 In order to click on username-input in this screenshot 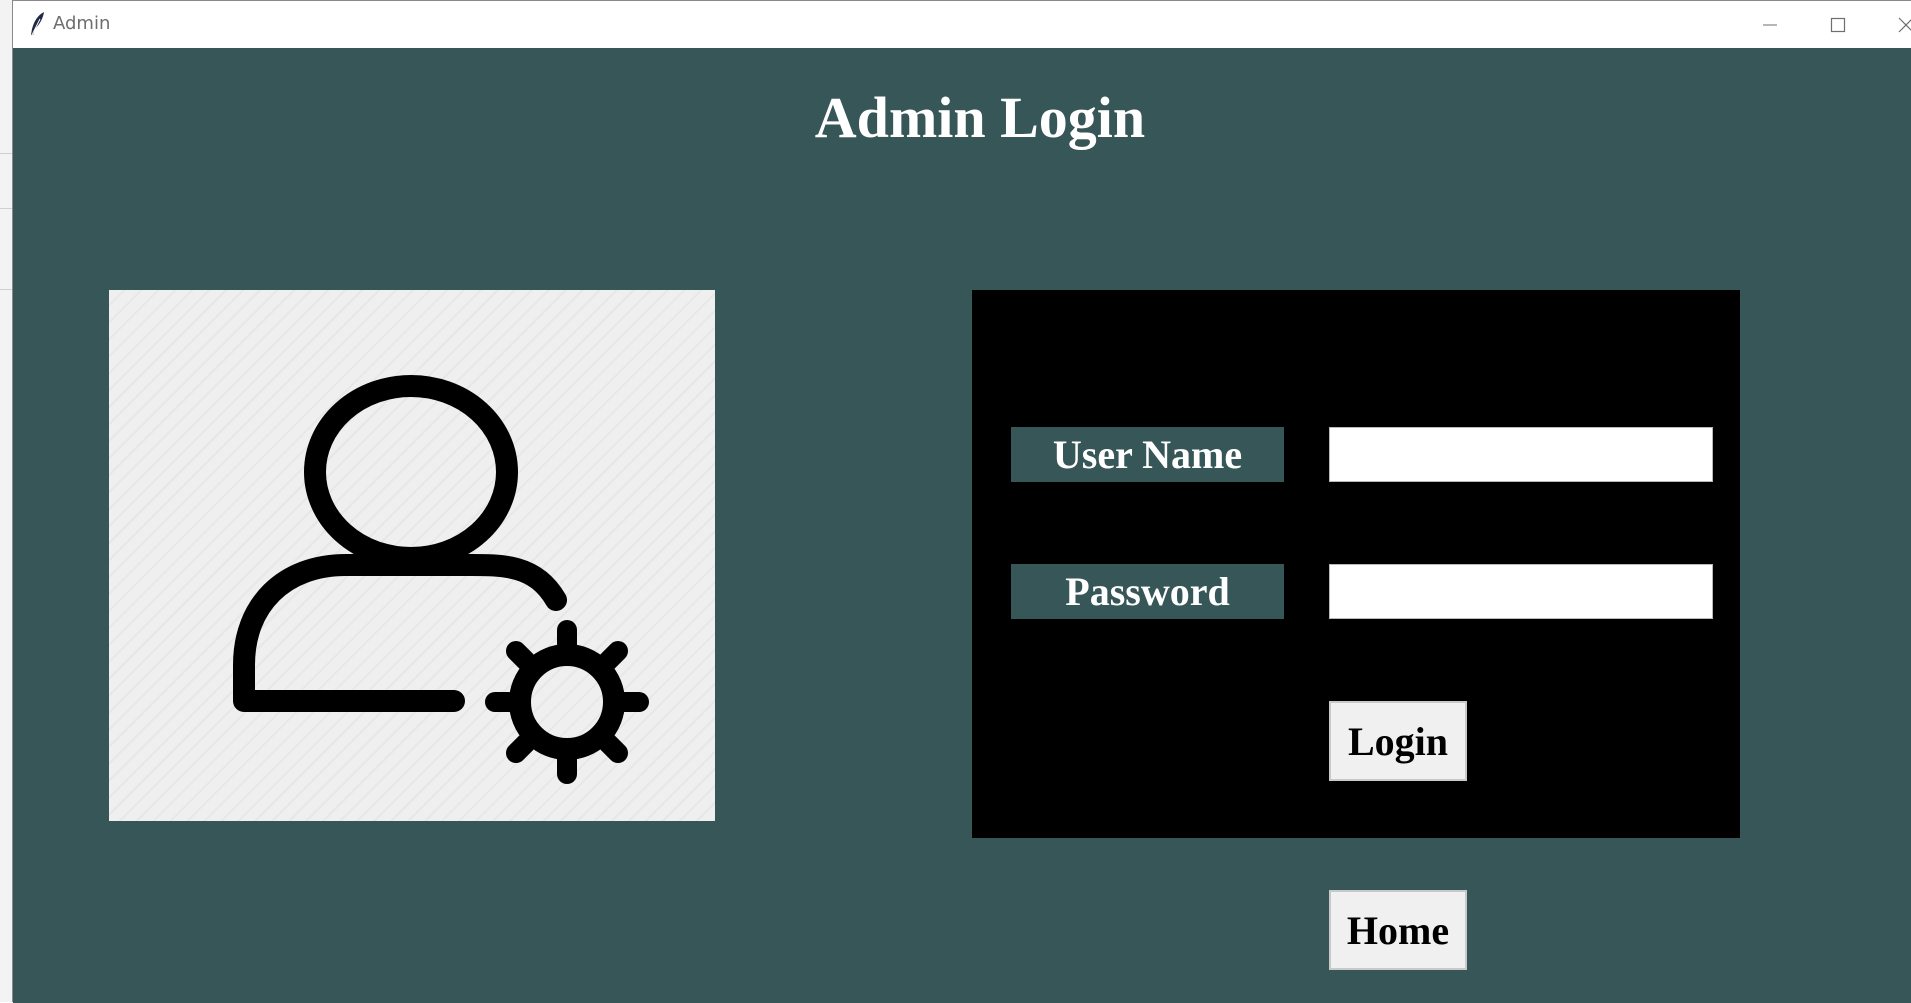, I will do `click(1521, 454)`.